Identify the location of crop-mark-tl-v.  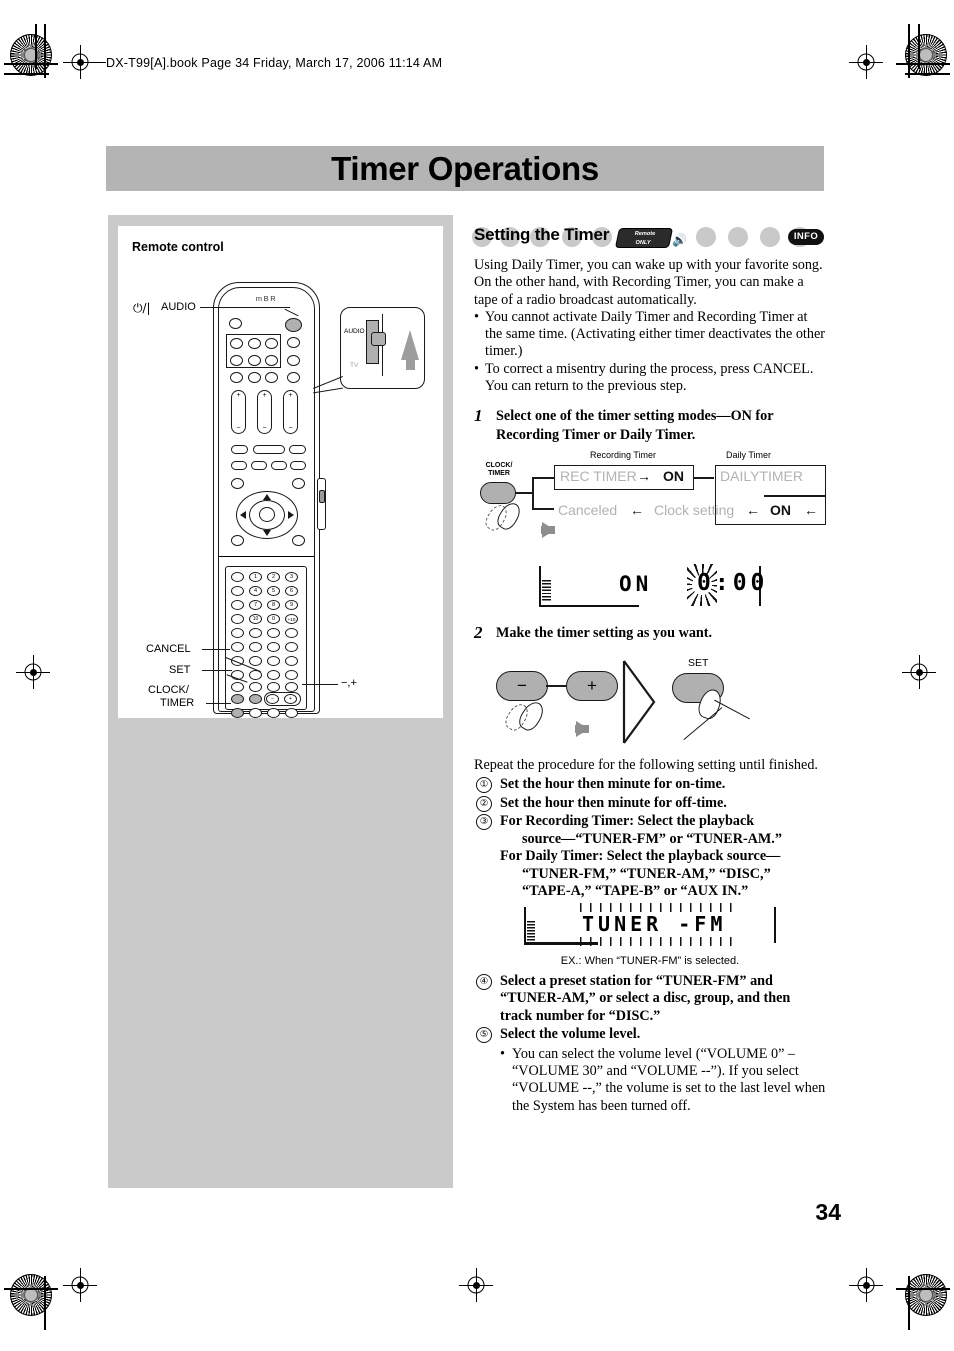
(45, 51).